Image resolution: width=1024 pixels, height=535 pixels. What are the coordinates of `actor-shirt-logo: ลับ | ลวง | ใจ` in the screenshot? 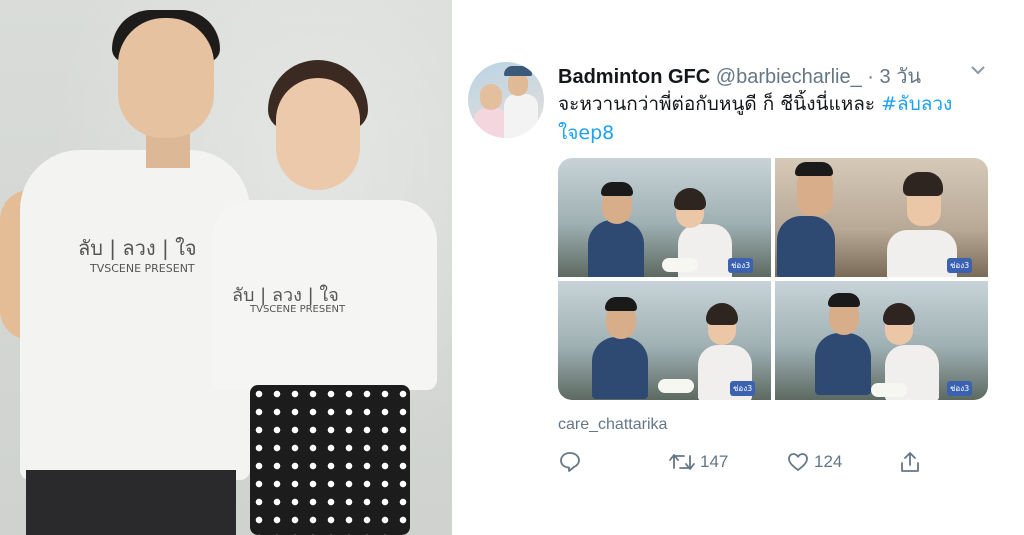 It's located at (137, 248).